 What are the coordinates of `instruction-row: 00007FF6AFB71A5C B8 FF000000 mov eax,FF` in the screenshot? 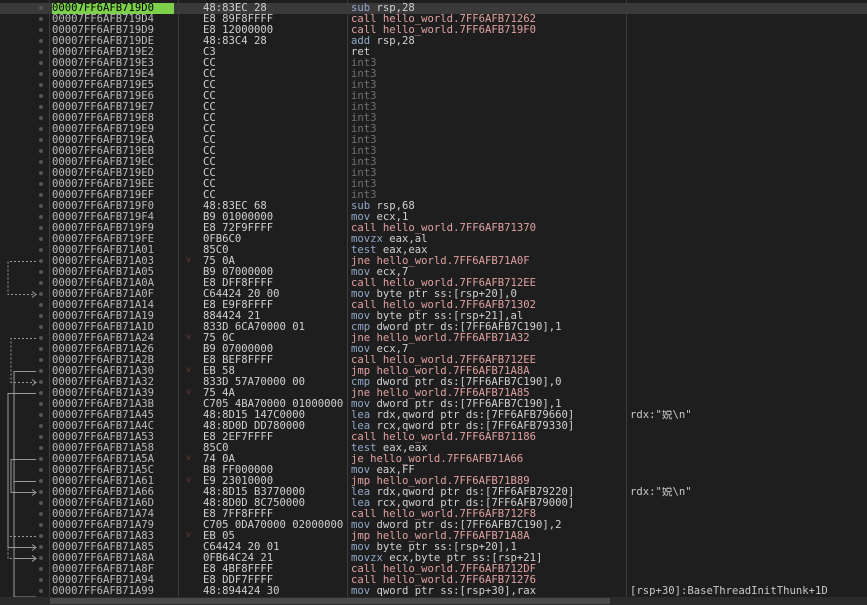 It's located at (433, 470).